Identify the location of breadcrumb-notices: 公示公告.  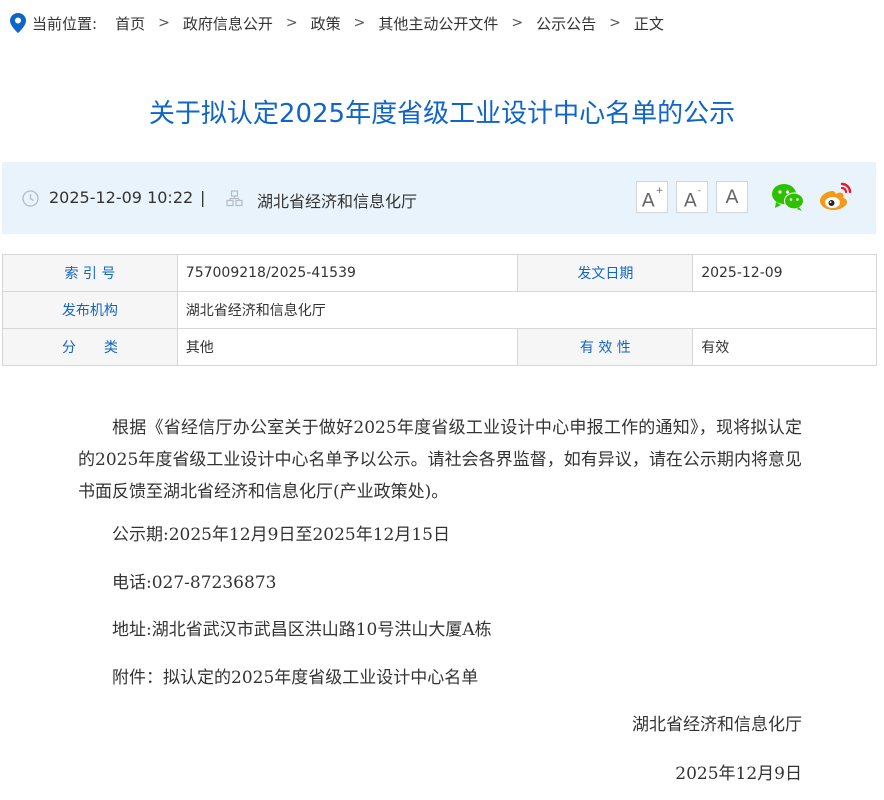
(566, 23).